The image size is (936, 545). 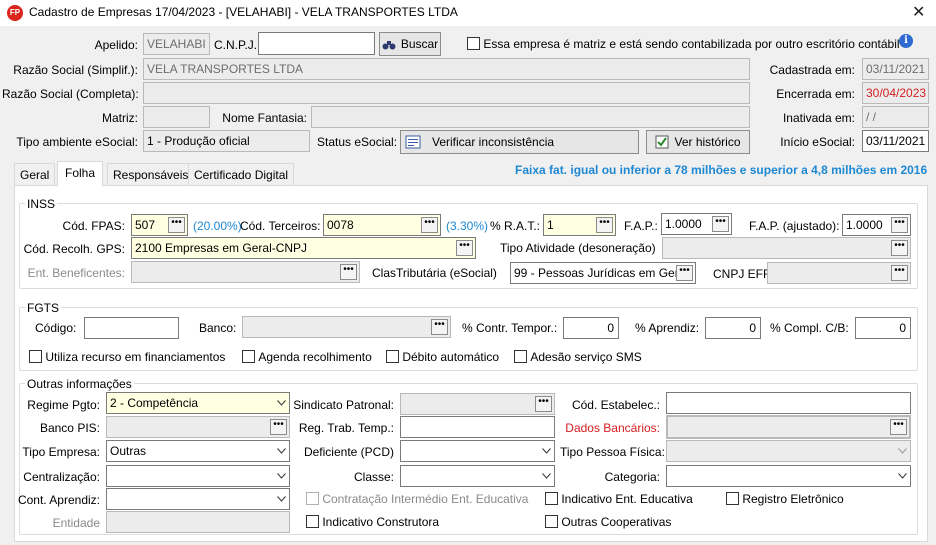 What do you see at coordinates (382, 225) in the screenshot?
I see `terceiros-field: 0078 •••` at bounding box center [382, 225].